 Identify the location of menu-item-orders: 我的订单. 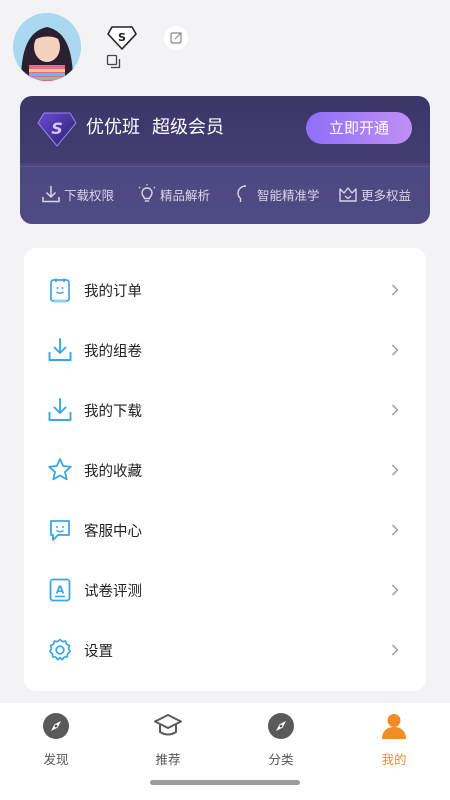
(225, 290).